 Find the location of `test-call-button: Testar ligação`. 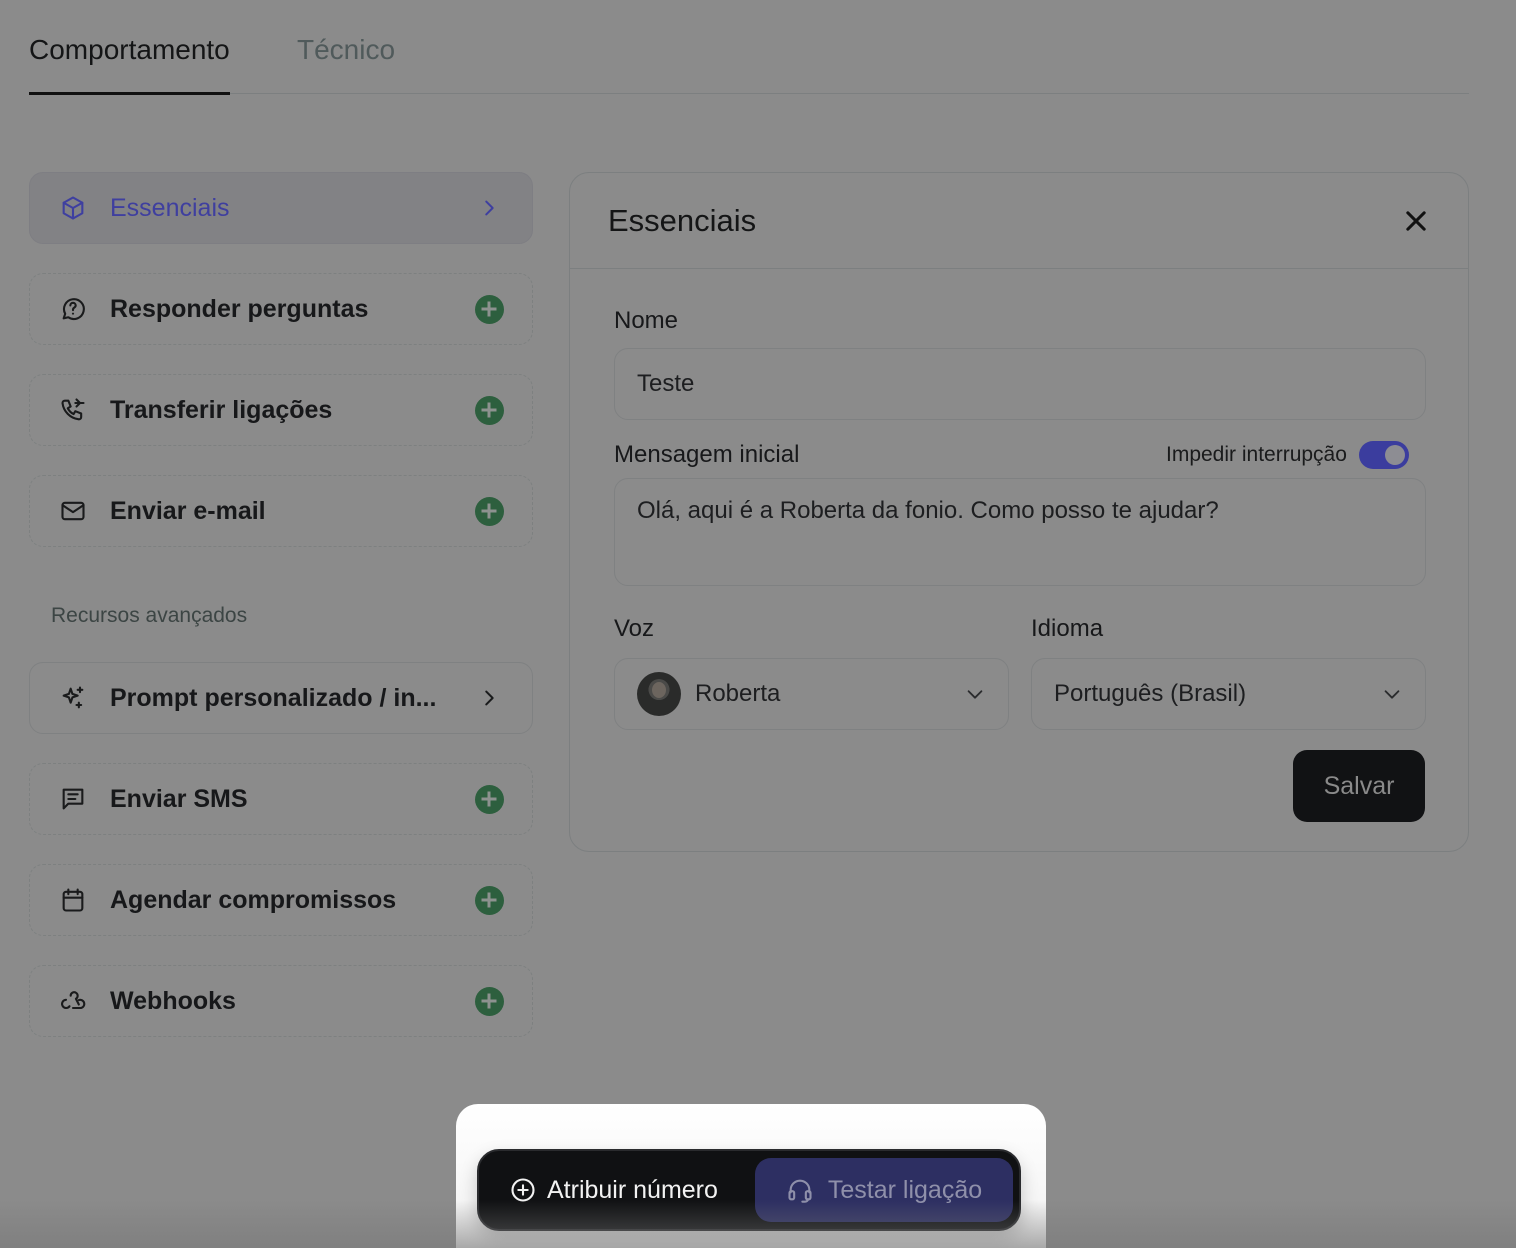

test-call-button: Testar ligação is located at coordinates (884, 1190).